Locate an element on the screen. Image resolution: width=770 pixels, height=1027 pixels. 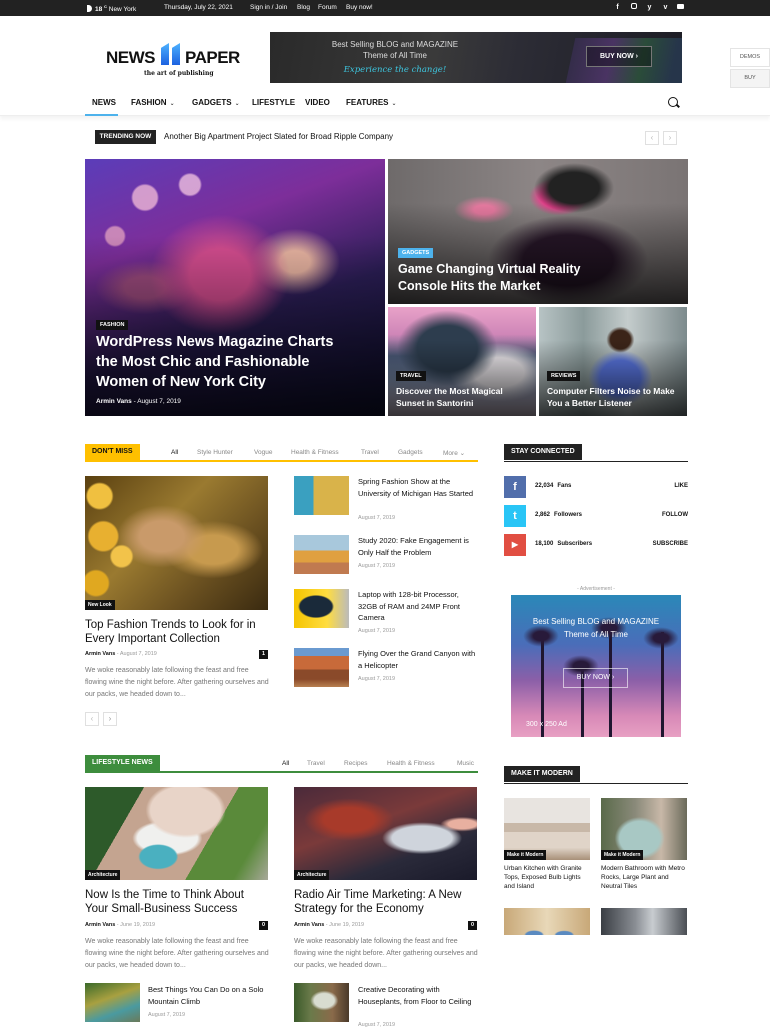
youtube-row: ▶ 18,100 Subscribers SUBSCRIBE is located at coordinates (596, 545).